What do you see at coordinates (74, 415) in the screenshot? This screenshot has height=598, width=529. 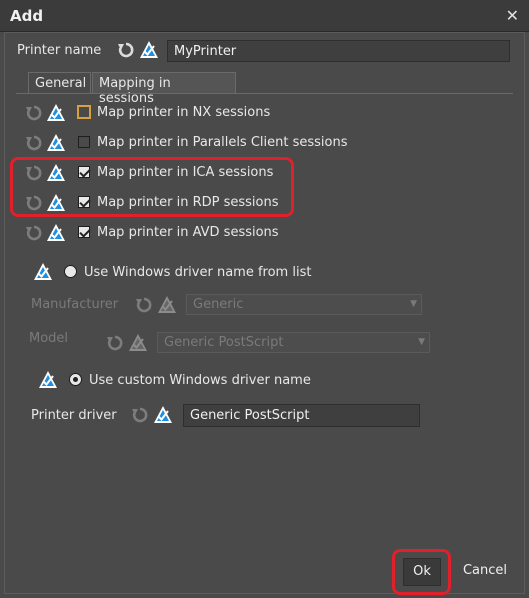 I see `printer-driver-label: Printer driver` at bounding box center [74, 415].